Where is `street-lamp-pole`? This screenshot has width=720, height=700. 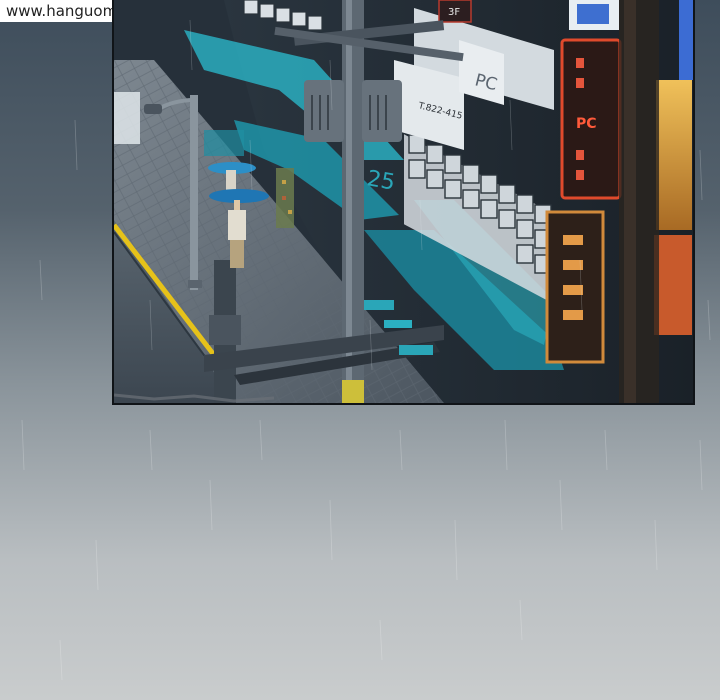
street-lamp-pole is located at coordinates (194, 192).